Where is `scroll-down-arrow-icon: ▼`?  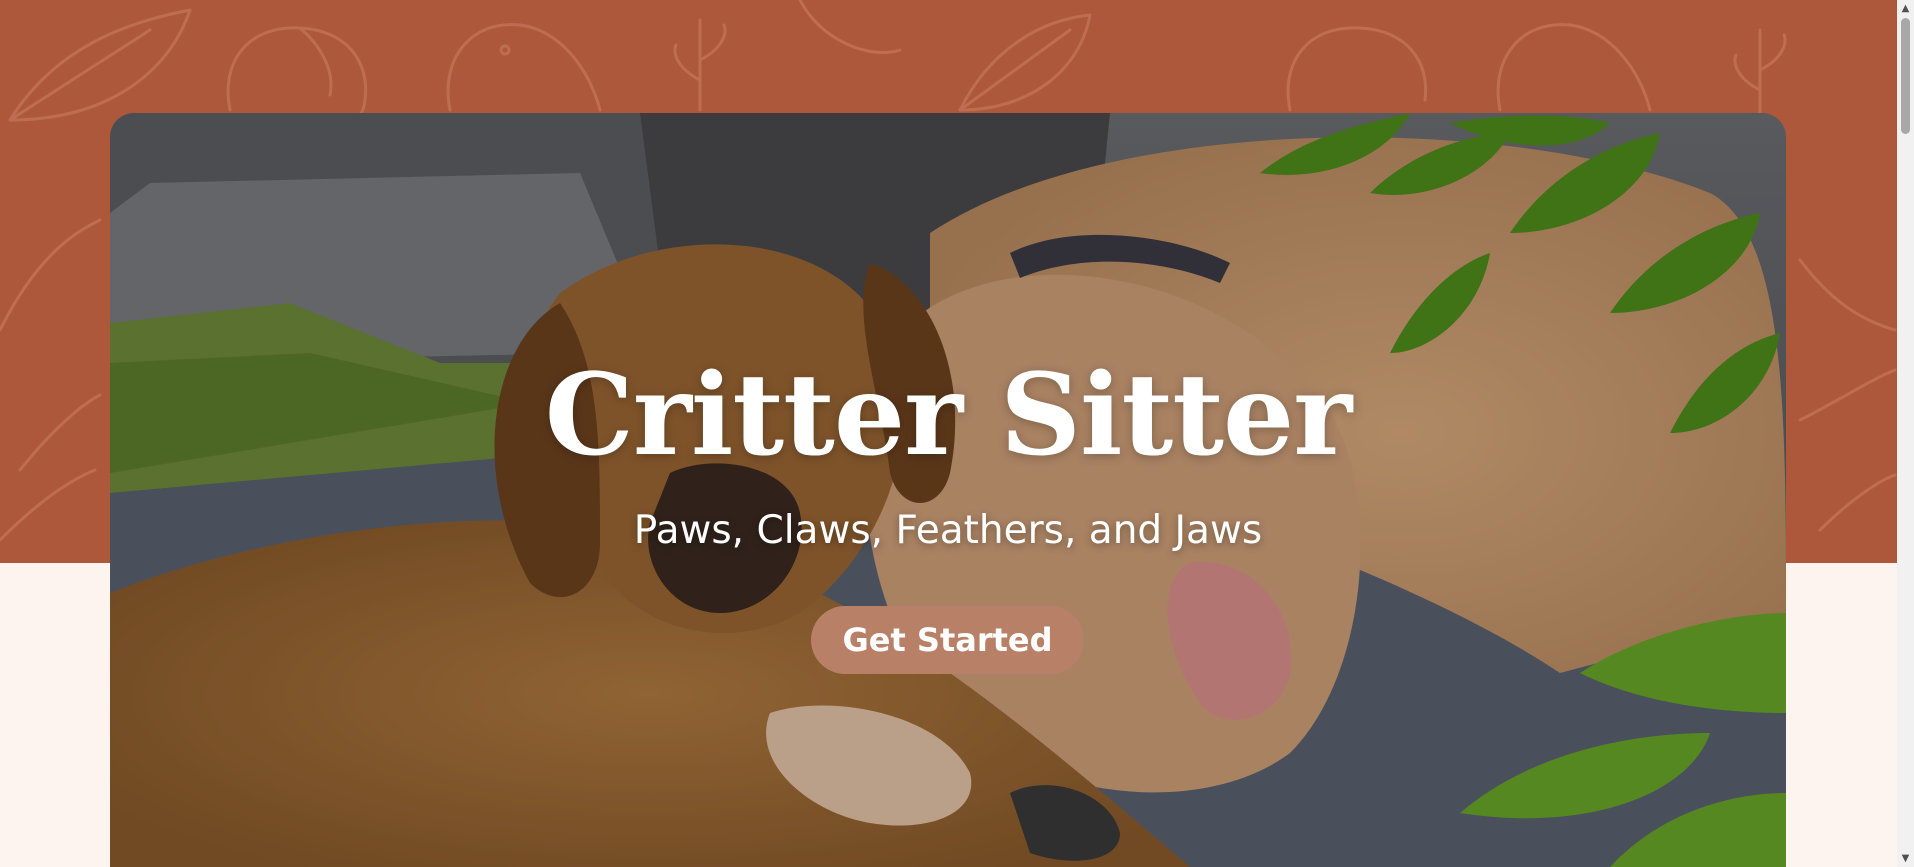 scroll-down-arrow-icon: ▼ is located at coordinates (1905, 858).